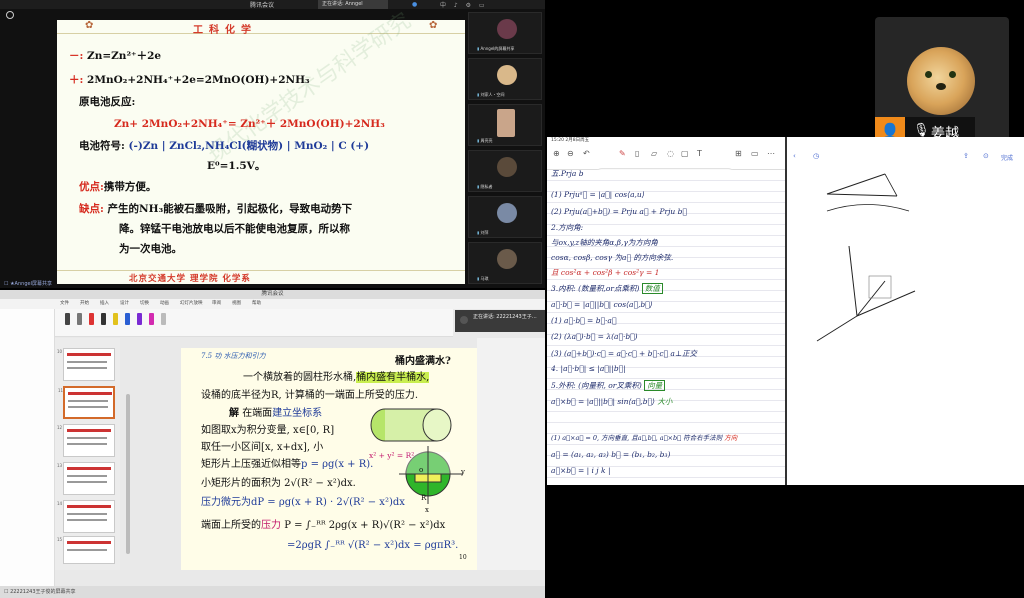 This screenshot has width=1024, height=598. Describe the element at coordinates (570, 153) in the screenshot. I see `undo-icon: ⊖` at that location.